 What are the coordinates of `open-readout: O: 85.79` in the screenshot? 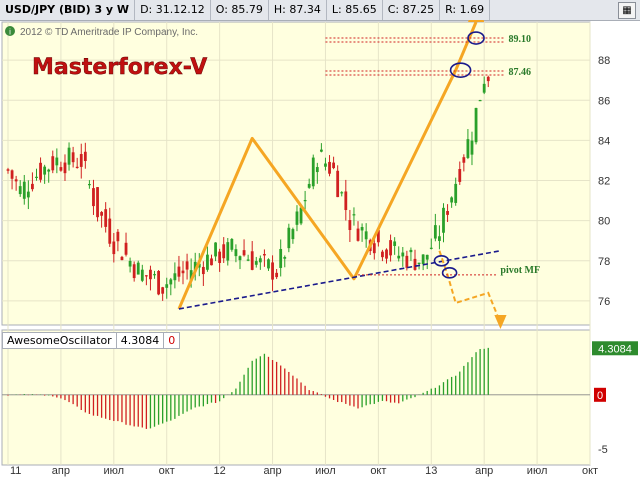 It's located at (240, 10).